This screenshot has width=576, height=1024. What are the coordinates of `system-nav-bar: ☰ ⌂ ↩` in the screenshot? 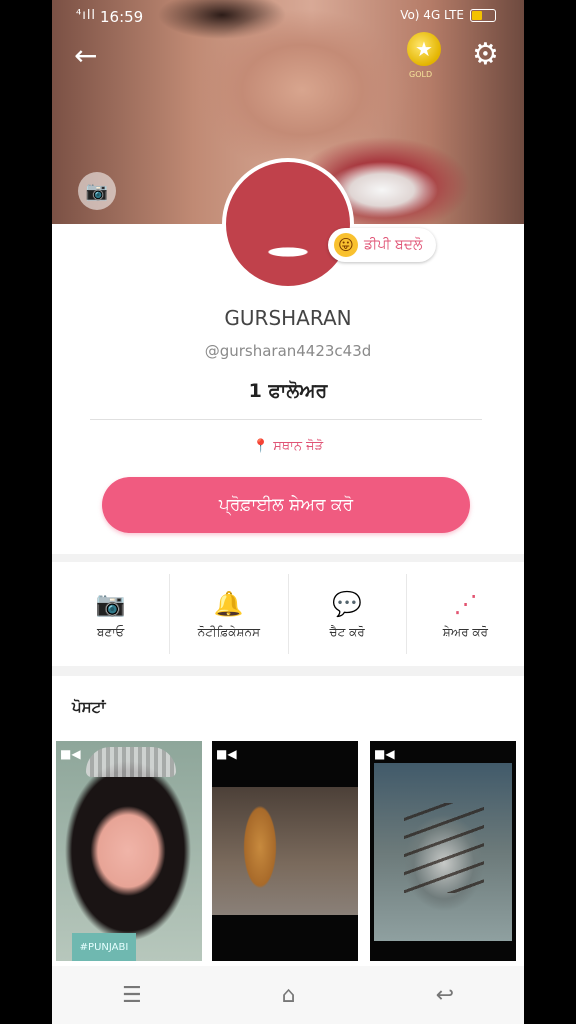 It's located at (288, 995).